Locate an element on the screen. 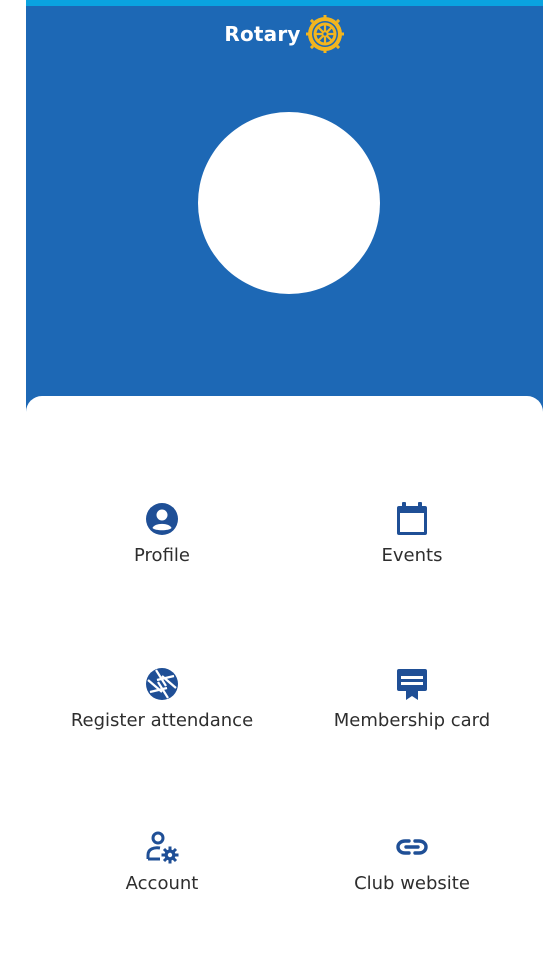  menu-item-events: Events is located at coordinates (412, 546).